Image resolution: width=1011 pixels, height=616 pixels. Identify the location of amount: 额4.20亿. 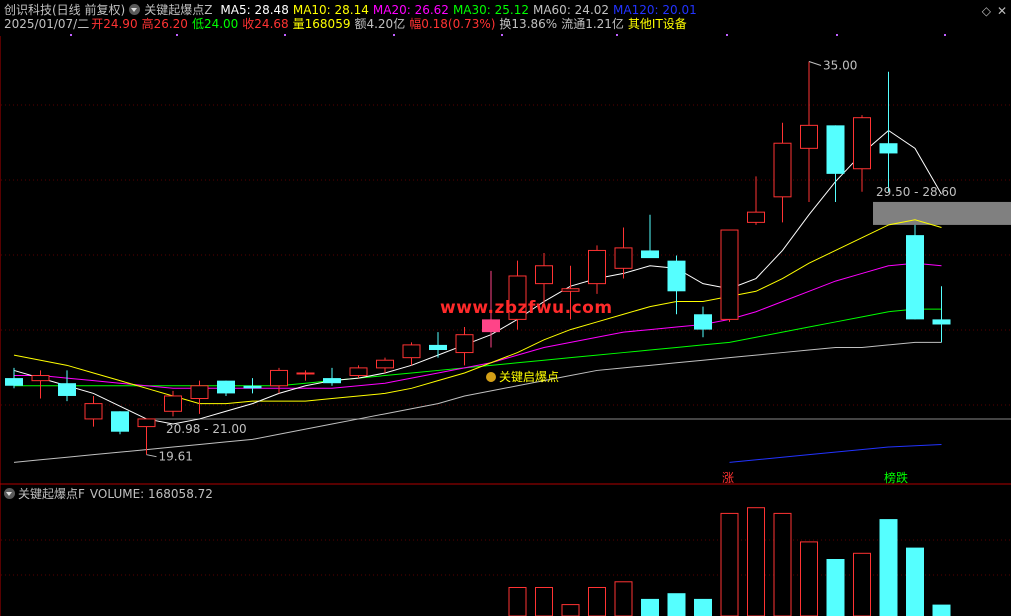
(380, 24).